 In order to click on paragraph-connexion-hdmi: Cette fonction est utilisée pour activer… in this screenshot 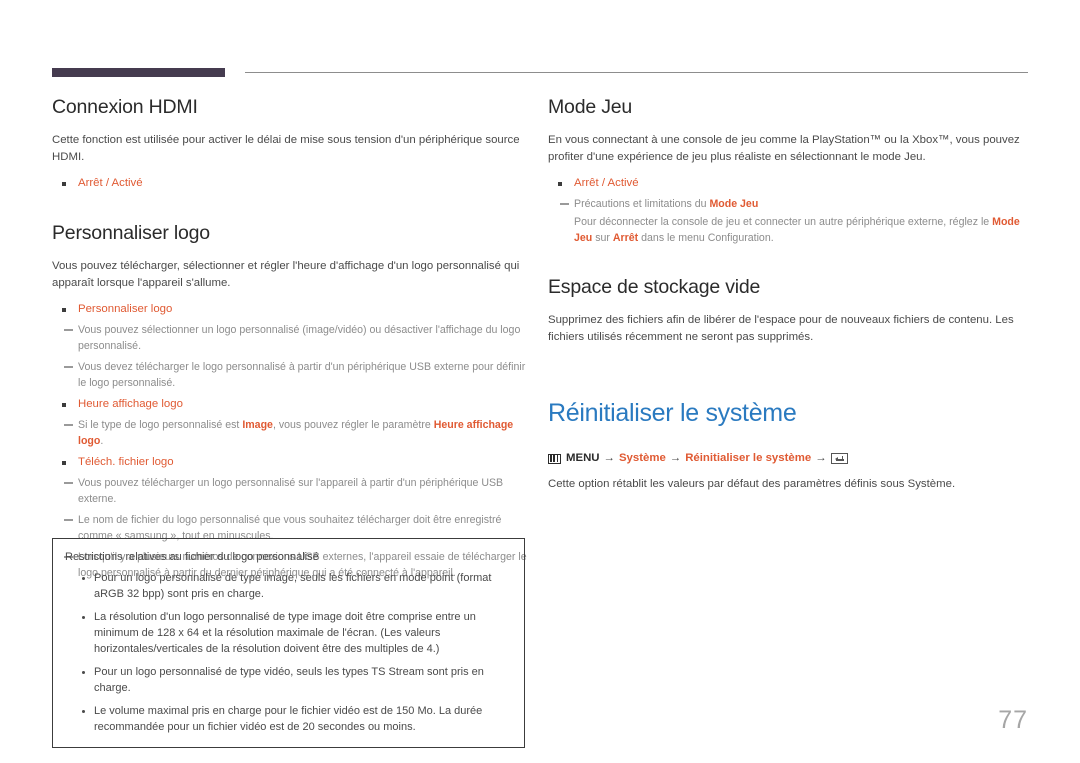, I will do `click(286, 148)`.